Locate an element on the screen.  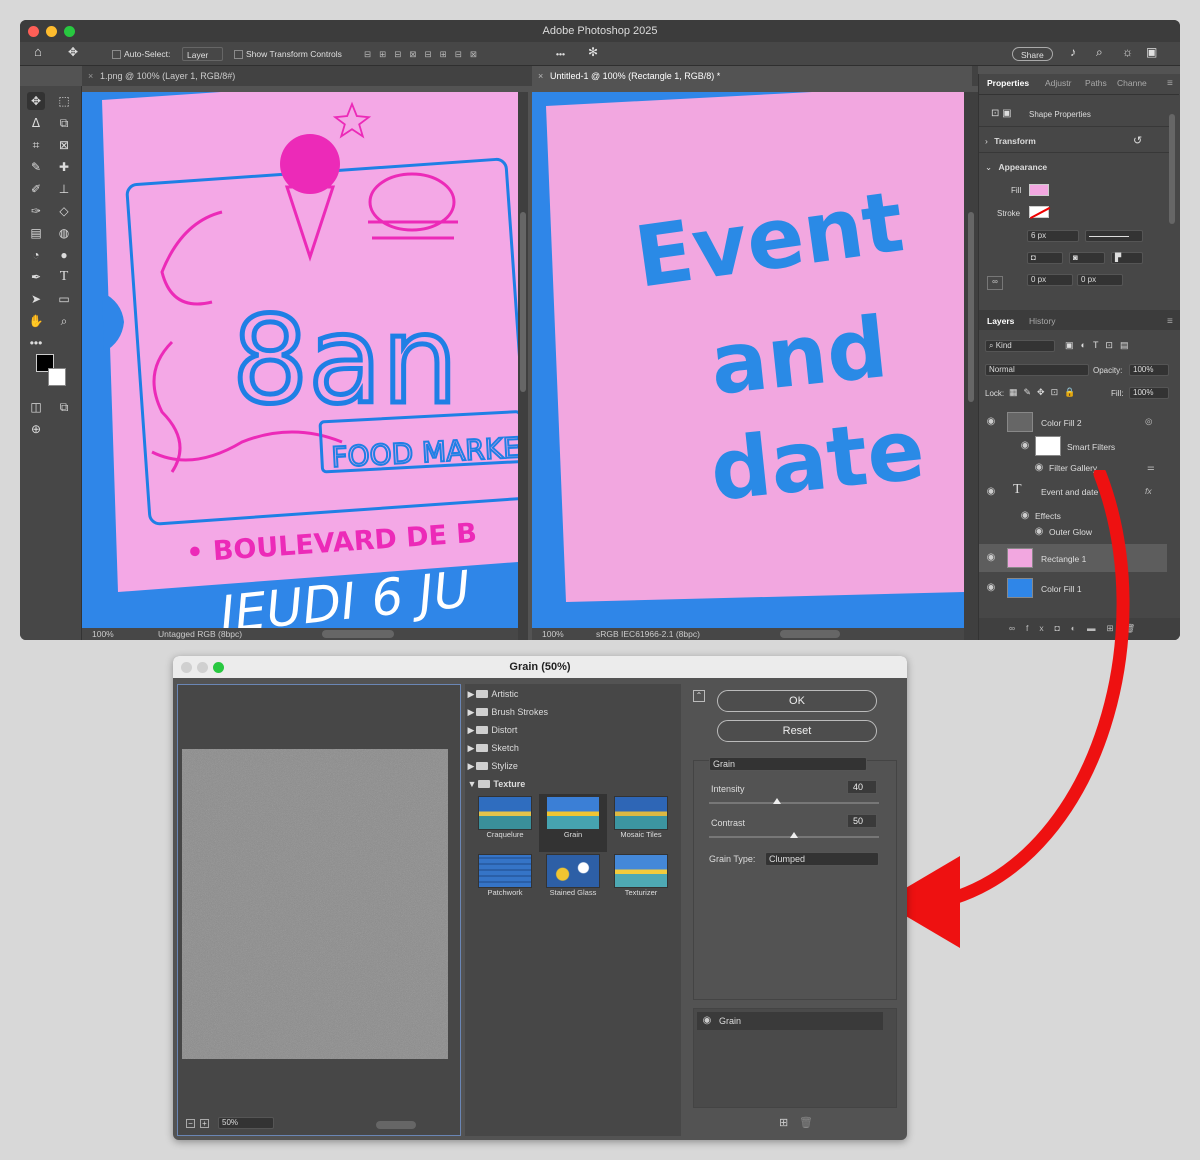
fx-icon: fx is located at coordinates (1148, 491).